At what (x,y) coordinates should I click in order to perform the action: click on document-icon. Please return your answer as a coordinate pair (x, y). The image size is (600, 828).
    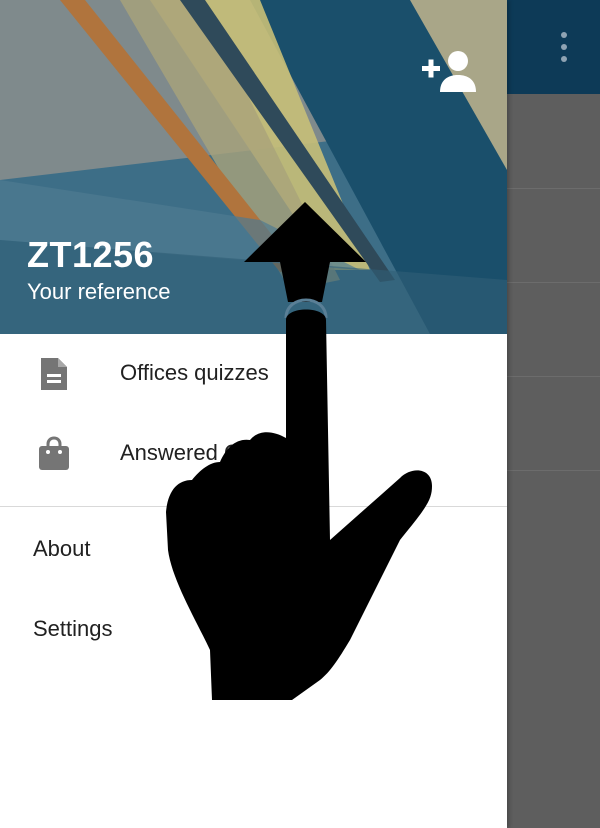
    Looking at the image, I should click on (54, 374).